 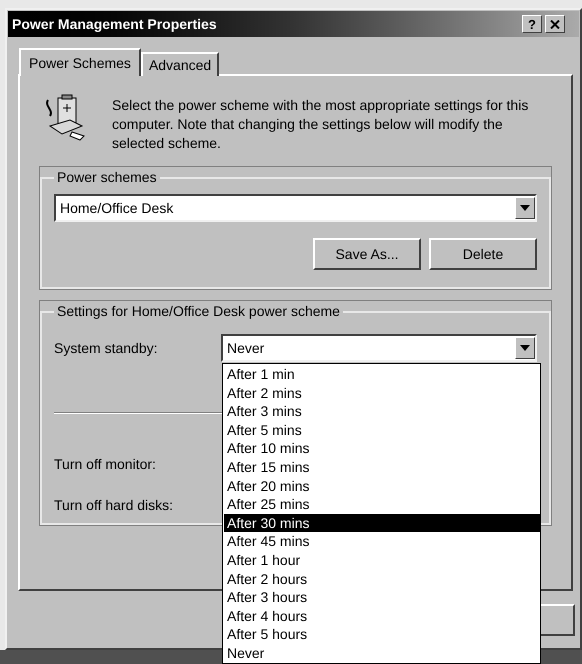 What do you see at coordinates (382, 411) in the screenshot?
I see `list-option: After 3 mins` at bounding box center [382, 411].